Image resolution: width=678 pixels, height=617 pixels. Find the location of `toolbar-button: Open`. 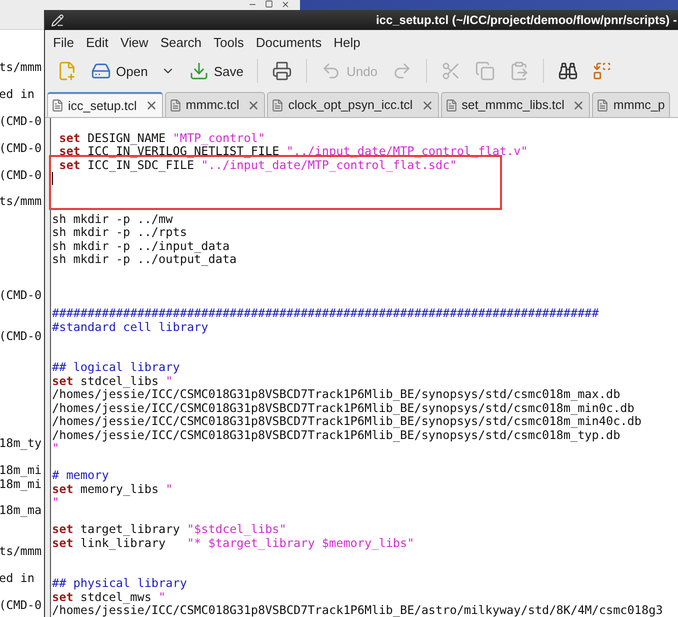

toolbar-button: Open is located at coordinates (133, 71).